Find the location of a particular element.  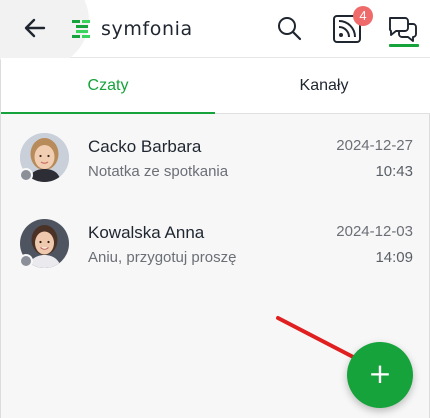

active-tab-indicator is located at coordinates (108, 113).